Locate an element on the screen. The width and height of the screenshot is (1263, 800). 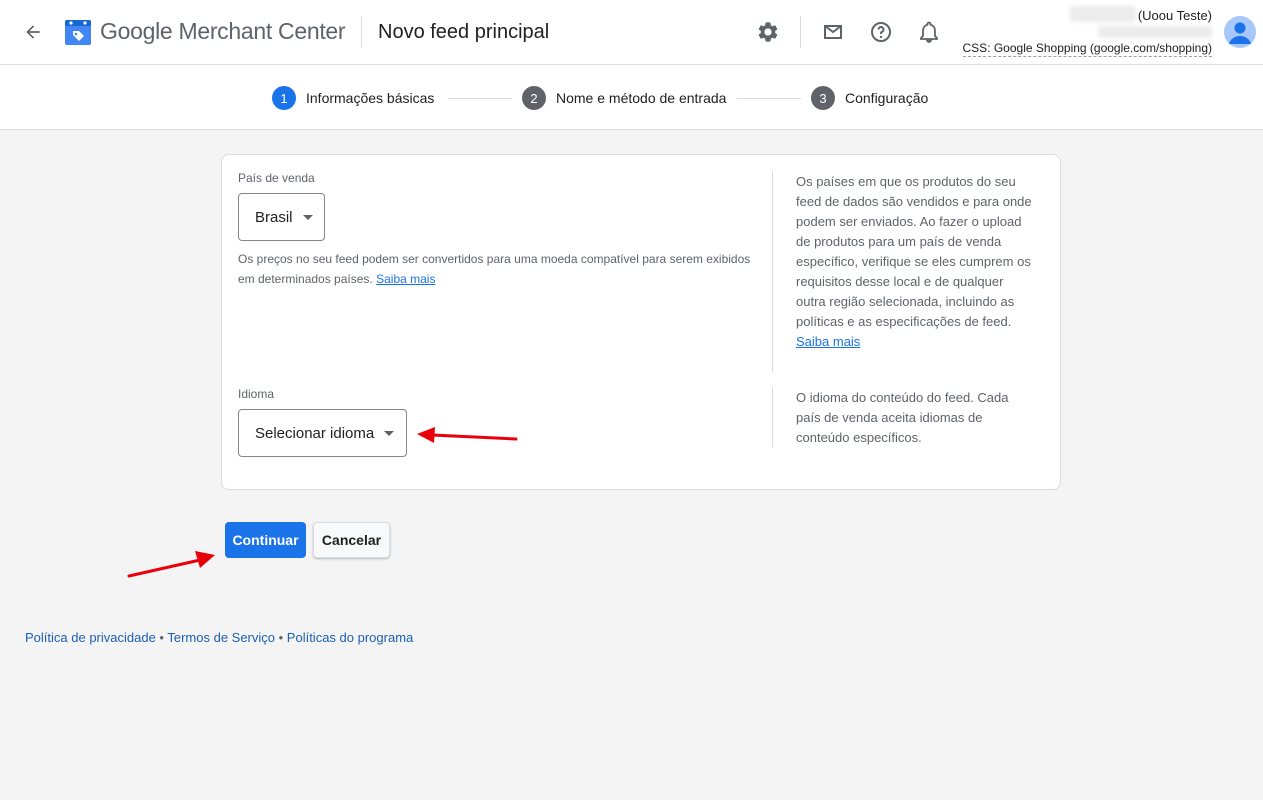
account-name: (Uoou Teste) is located at coordinates (1174, 15).